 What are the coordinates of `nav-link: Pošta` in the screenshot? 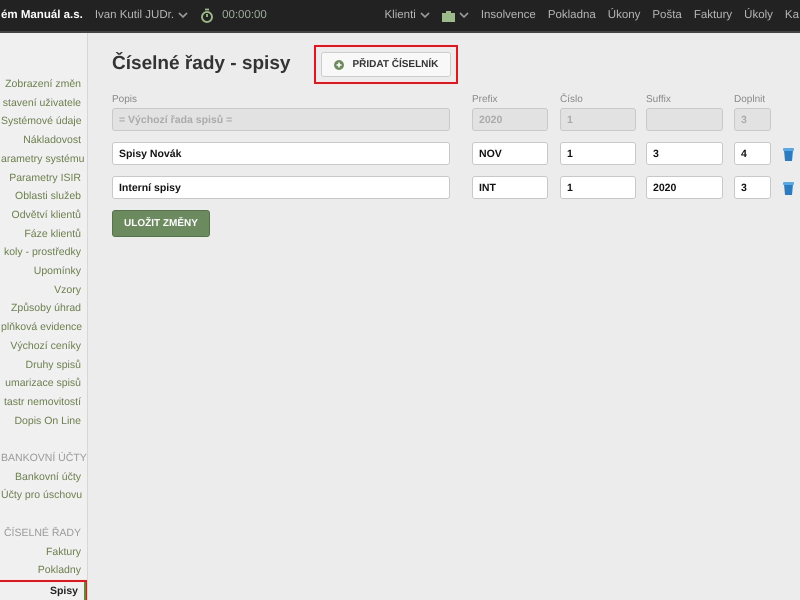 It's located at (667, 15).